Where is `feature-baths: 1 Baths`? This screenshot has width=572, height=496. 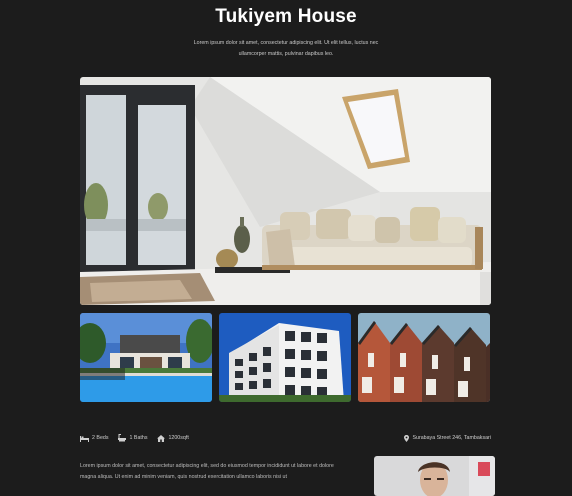 feature-baths: 1 Baths is located at coordinates (133, 438).